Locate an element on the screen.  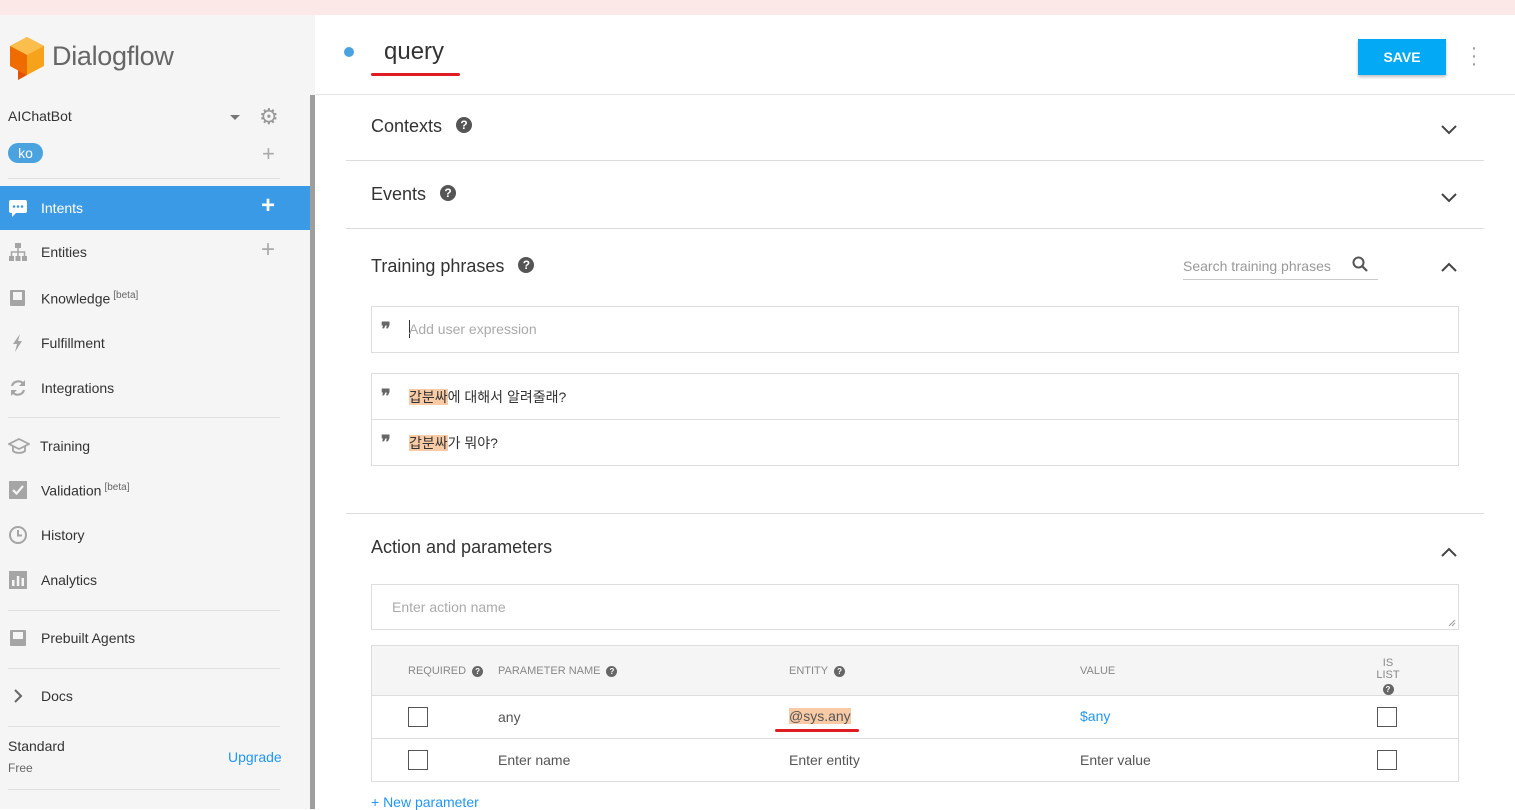
chevron-right-icon is located at coordinates (18, 696).